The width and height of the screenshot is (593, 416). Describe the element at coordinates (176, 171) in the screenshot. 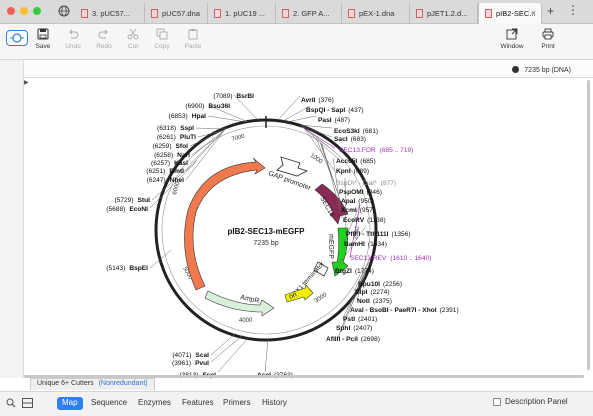

I see `site-name: BmtI` at that location.